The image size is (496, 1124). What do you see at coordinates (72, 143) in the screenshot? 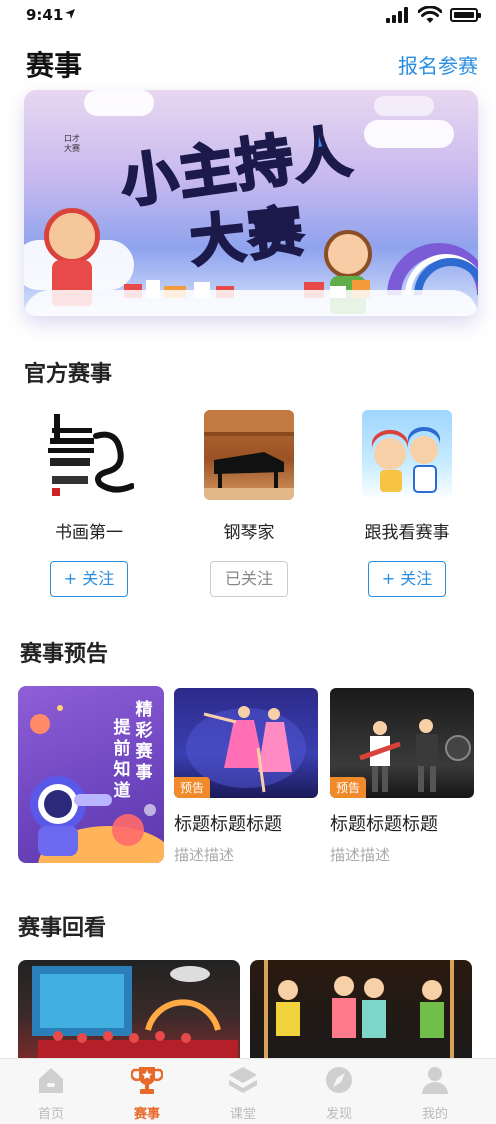
I see `banner-corner-text: 口才 大赛` at bounding box center [72, 143].